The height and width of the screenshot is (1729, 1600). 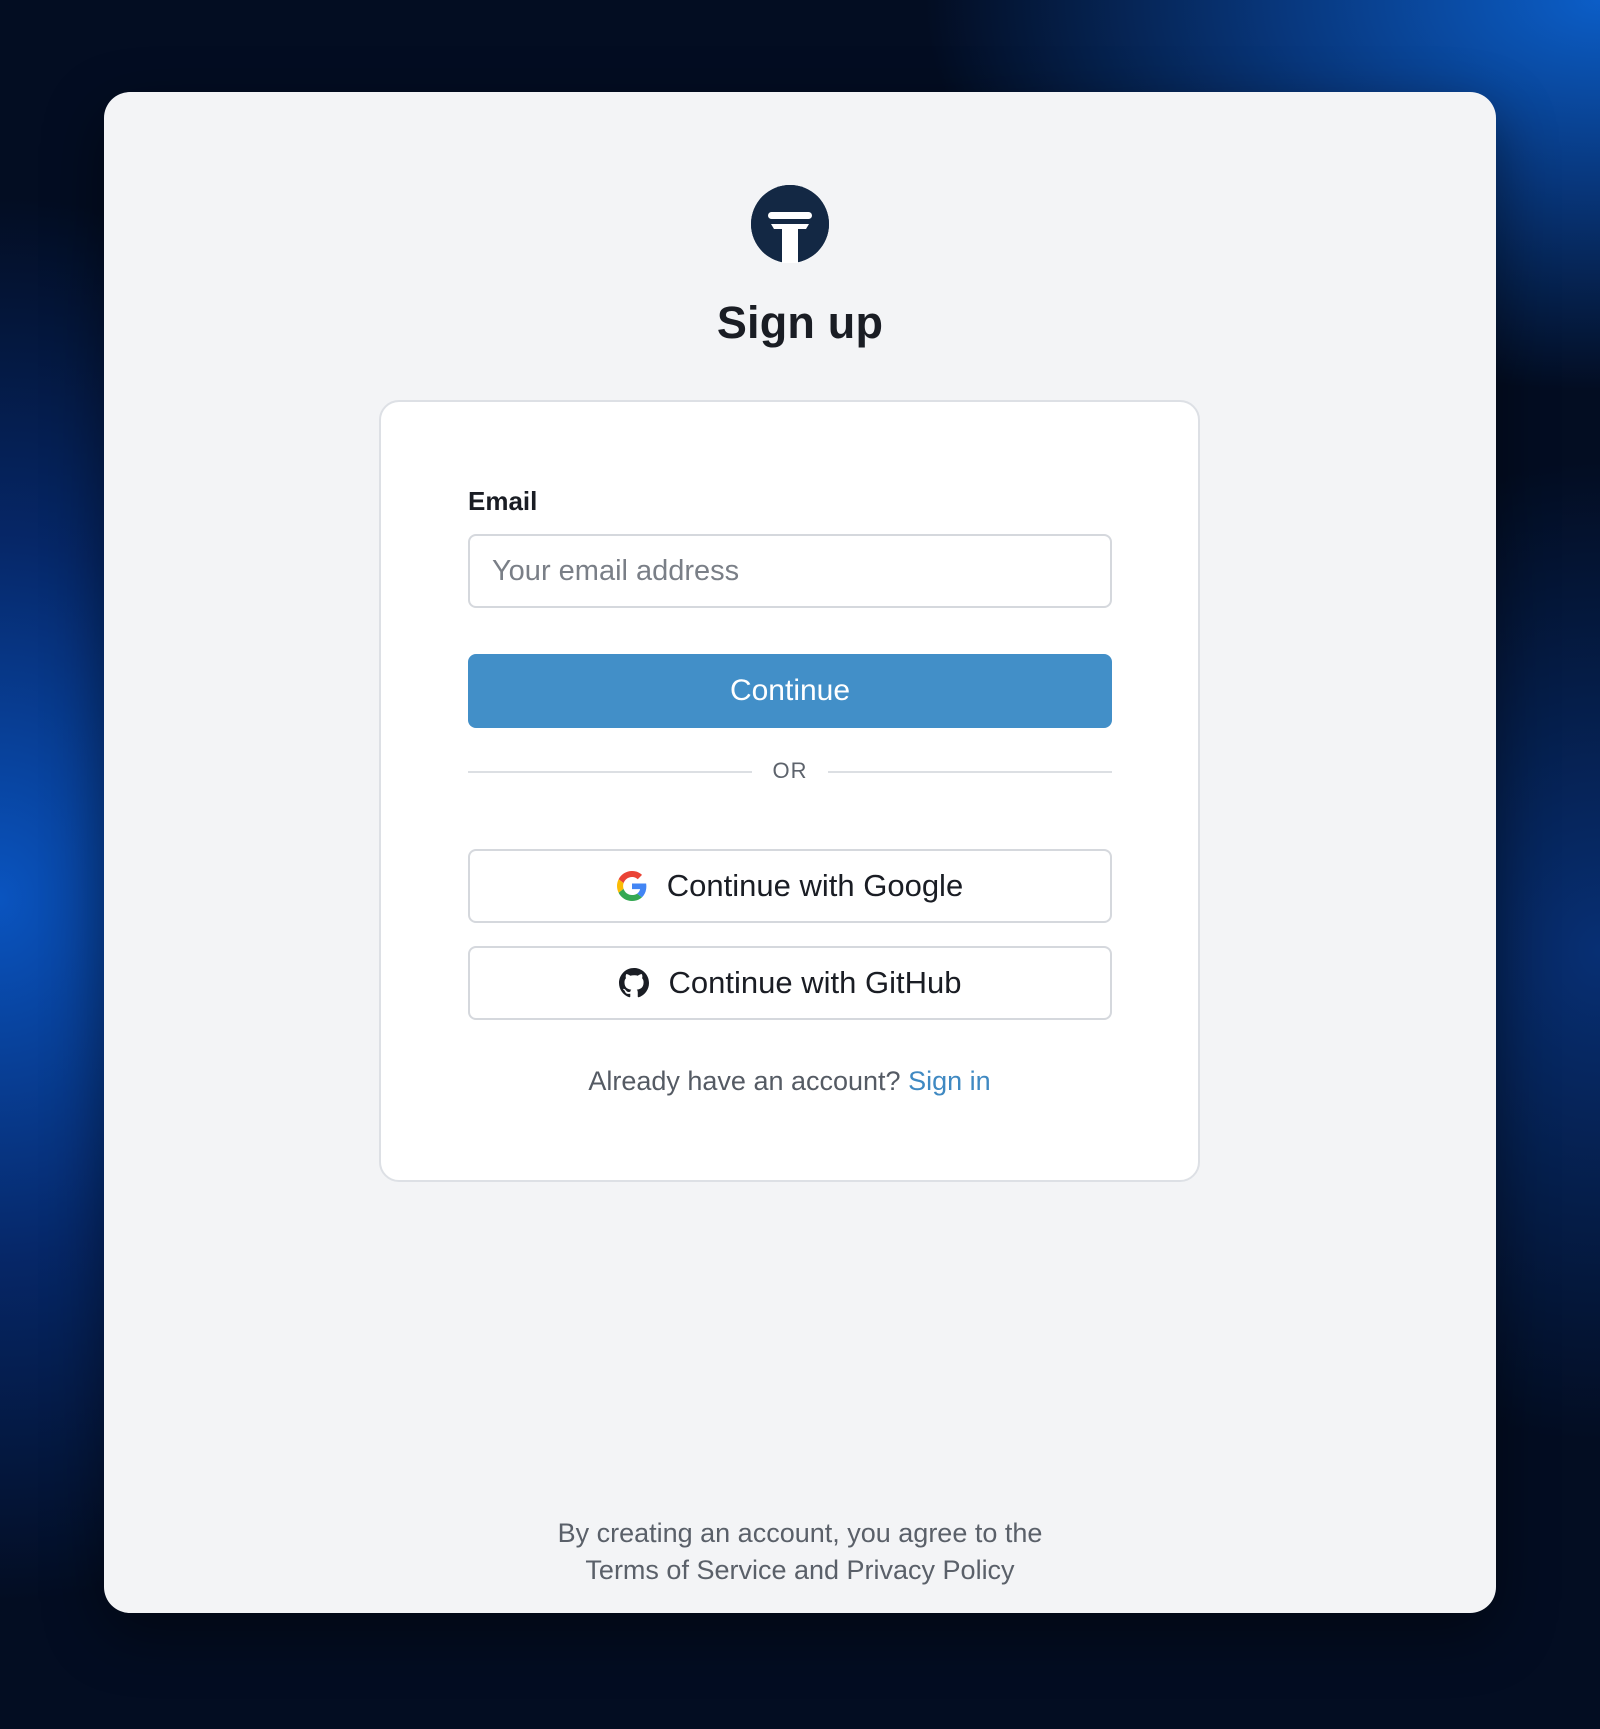 I want to click on divider-line-right, so click(x=970, y=772).